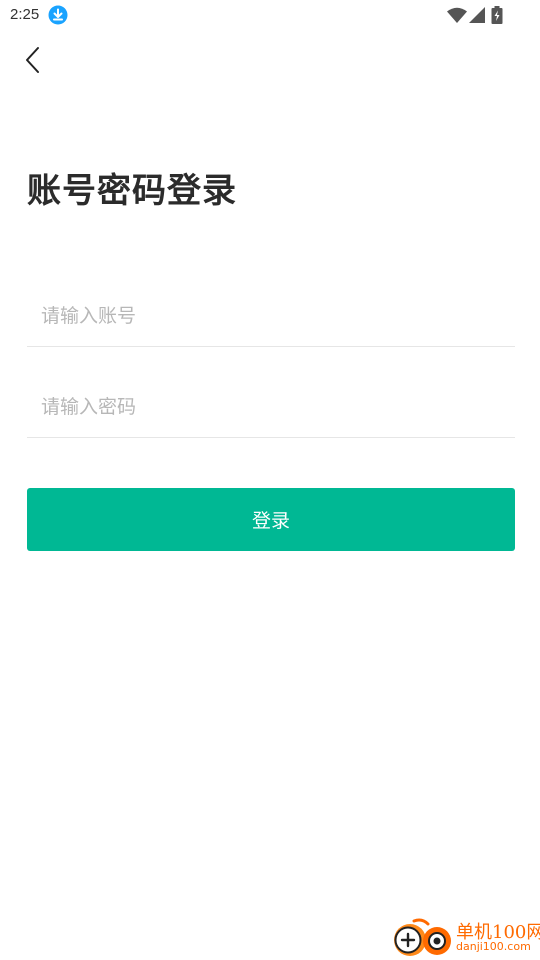  What do you see at coordinates (25, 14) in the screenshot?
I see `status-time: 2:25` at bounding box center [25, 14].